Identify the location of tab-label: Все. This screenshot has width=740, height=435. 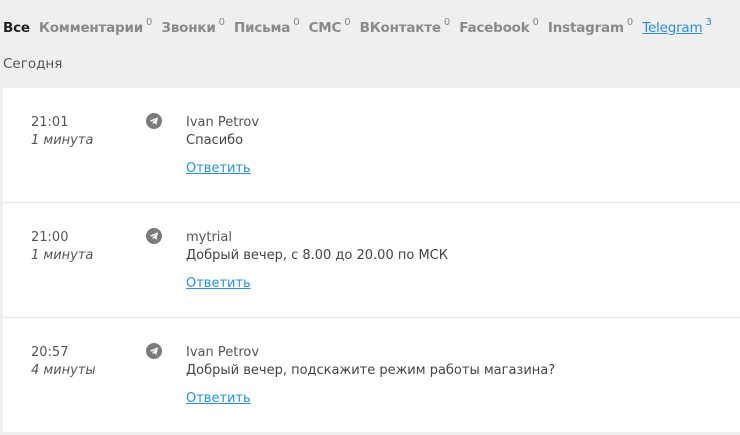
(16, 28).